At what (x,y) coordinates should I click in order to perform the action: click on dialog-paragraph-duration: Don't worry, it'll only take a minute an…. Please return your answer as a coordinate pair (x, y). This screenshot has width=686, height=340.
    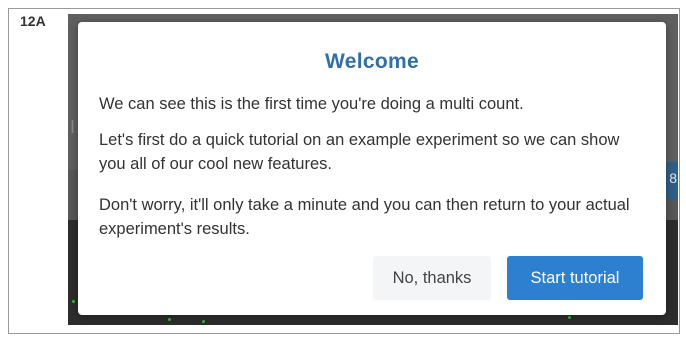
    Looking at the image, I should click on (364, 217).